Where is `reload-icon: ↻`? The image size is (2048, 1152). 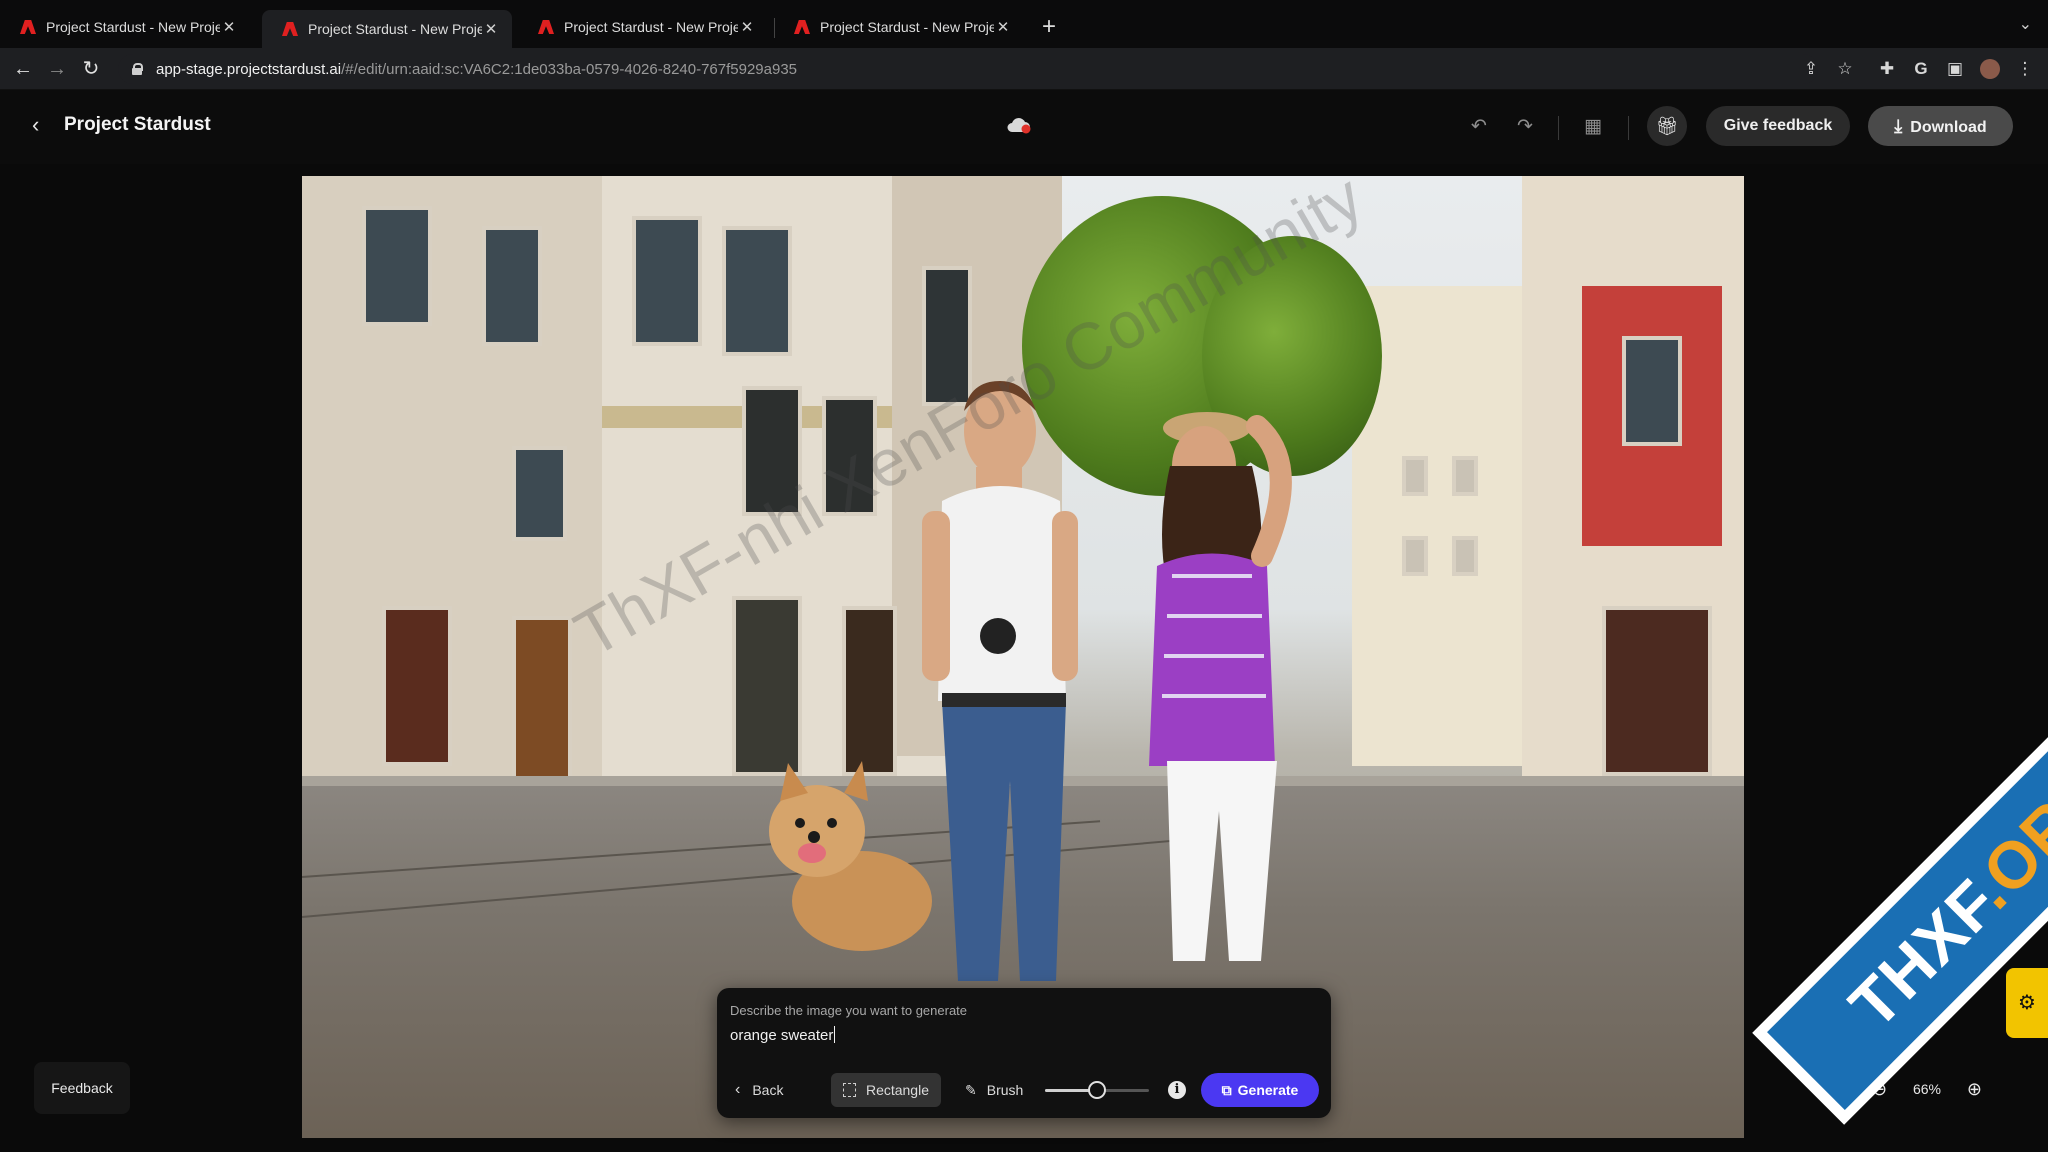
reload-icon: ↻ is located at coordinates (91, 69).